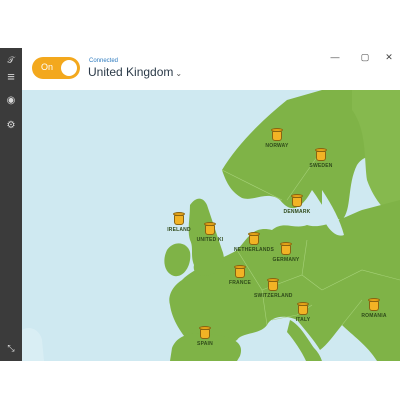 The height and width of the screenshot is (416, 400). What do you see at coordinates (11, 100) in the screenshot?
I see `map-icon: ◉` at bounding box center [11, 100].